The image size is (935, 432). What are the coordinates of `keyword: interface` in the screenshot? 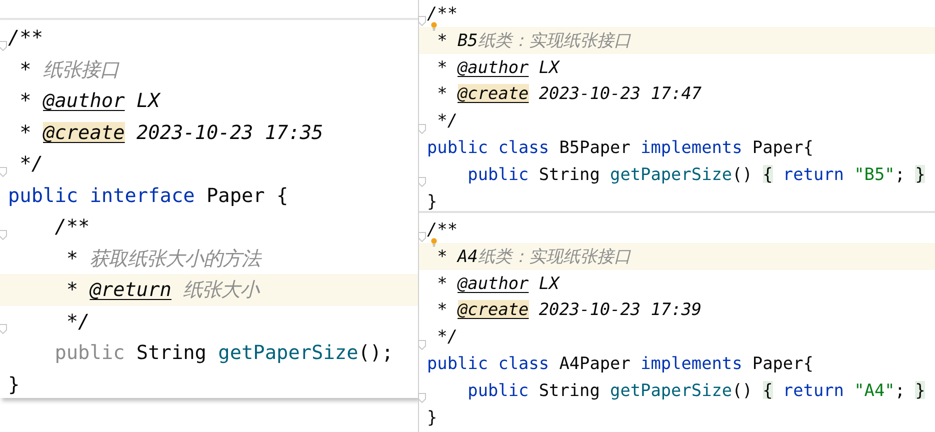 It's located at (143, 195).